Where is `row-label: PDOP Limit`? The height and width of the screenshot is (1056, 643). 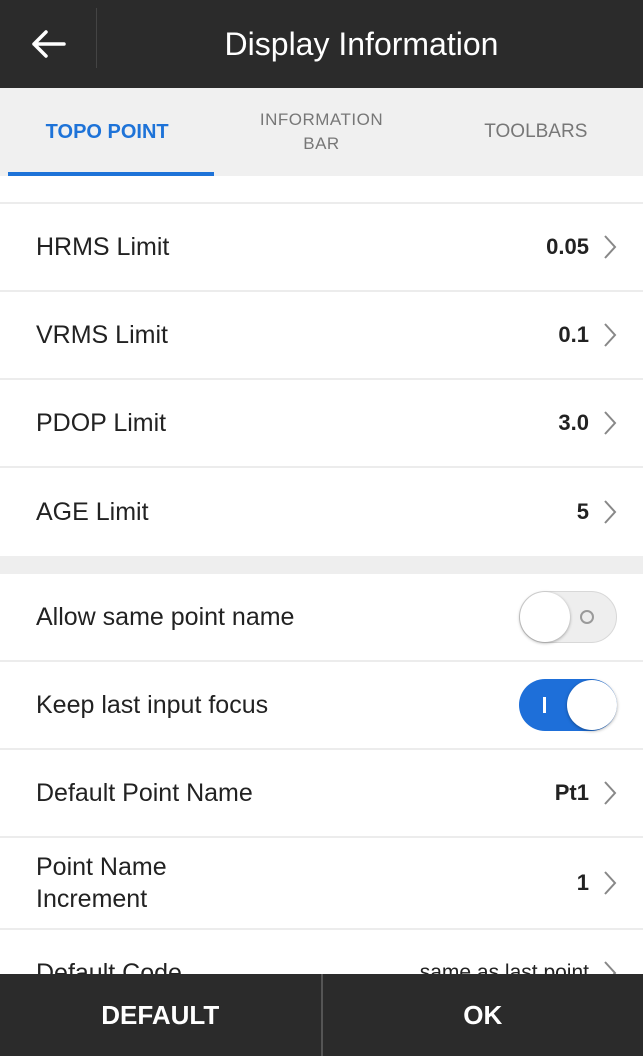
row-label: PDOP Limit is located at coordinates (101, 423).